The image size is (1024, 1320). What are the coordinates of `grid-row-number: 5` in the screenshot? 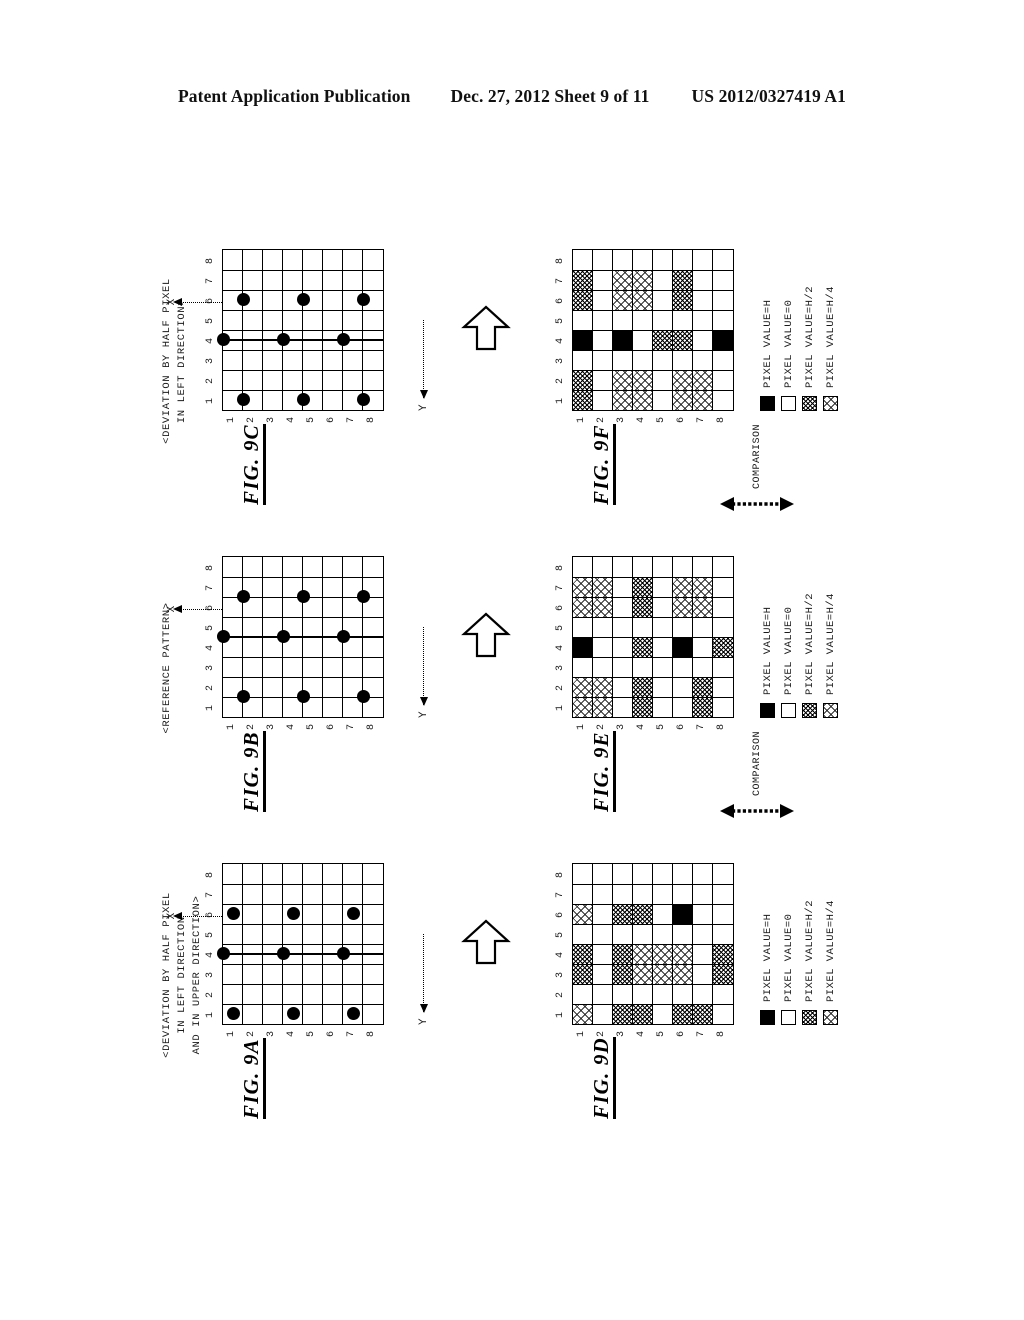 It's located at (311, 420).